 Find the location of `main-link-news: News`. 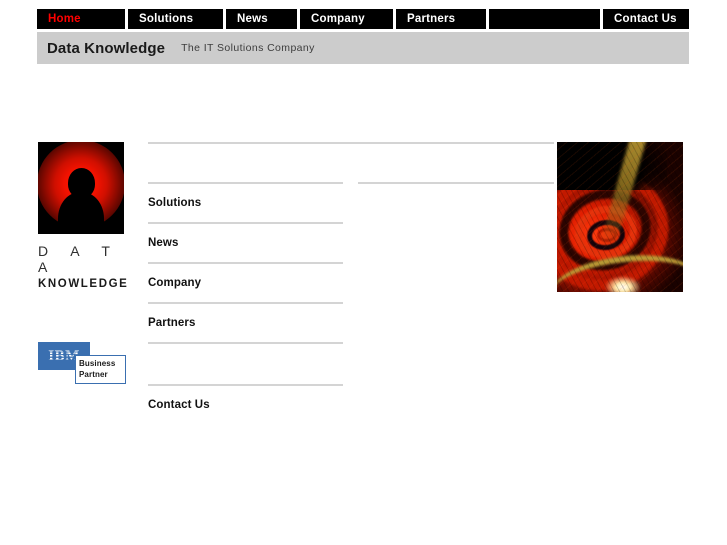

main-link-news: News is located at coordinates (245, 243).